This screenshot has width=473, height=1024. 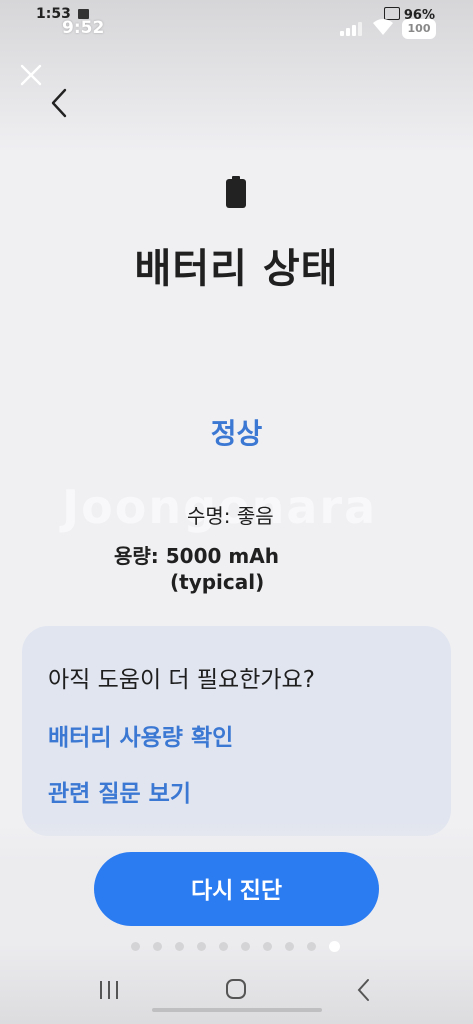 What do you see at coordinates (236, 269) in the screenshot?
I see `page-title: 배터리 상태` at bounding box center [236, 269].